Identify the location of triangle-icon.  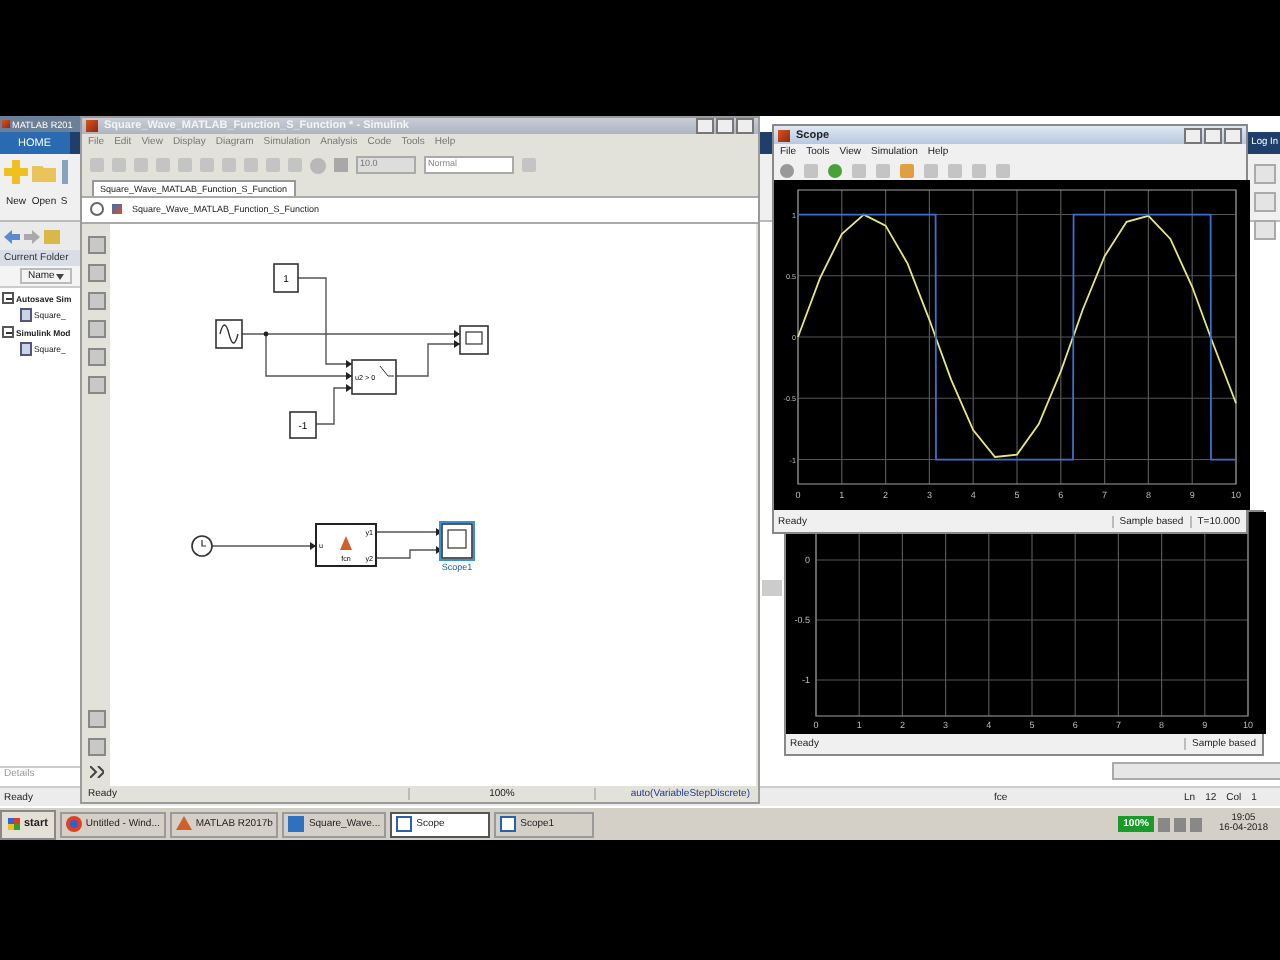
(183, 824).